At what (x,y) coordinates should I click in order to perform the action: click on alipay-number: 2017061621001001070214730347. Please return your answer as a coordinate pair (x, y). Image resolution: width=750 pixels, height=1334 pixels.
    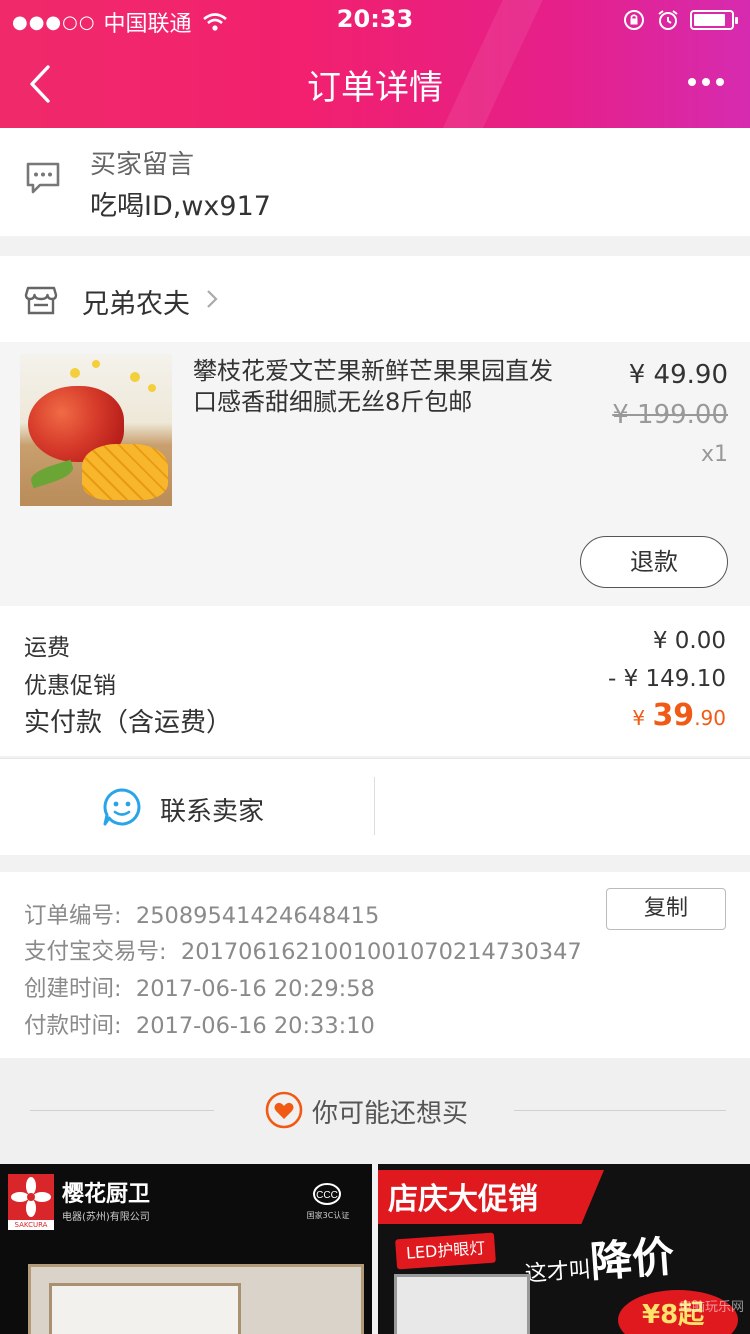
    Looking at the image, I should click on (381, 952).